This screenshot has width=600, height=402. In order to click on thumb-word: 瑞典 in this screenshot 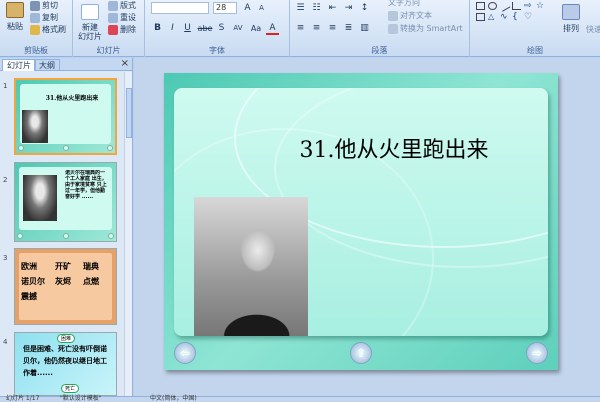, I will do `click(91, 266)`.